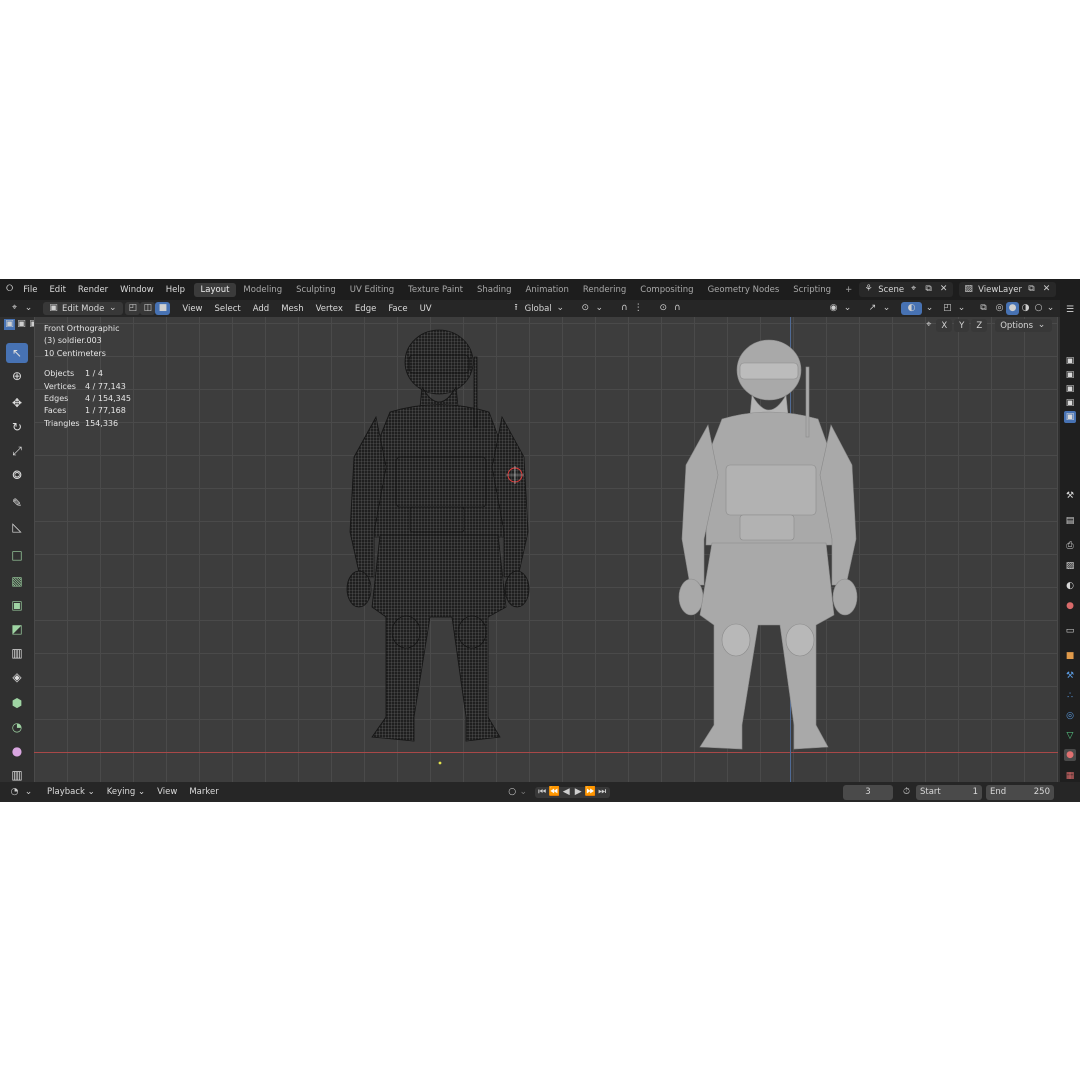 The height and width of the screenshot is (1080, 1080). I want to click on tool-select-box: ↖, so click(17, 353).